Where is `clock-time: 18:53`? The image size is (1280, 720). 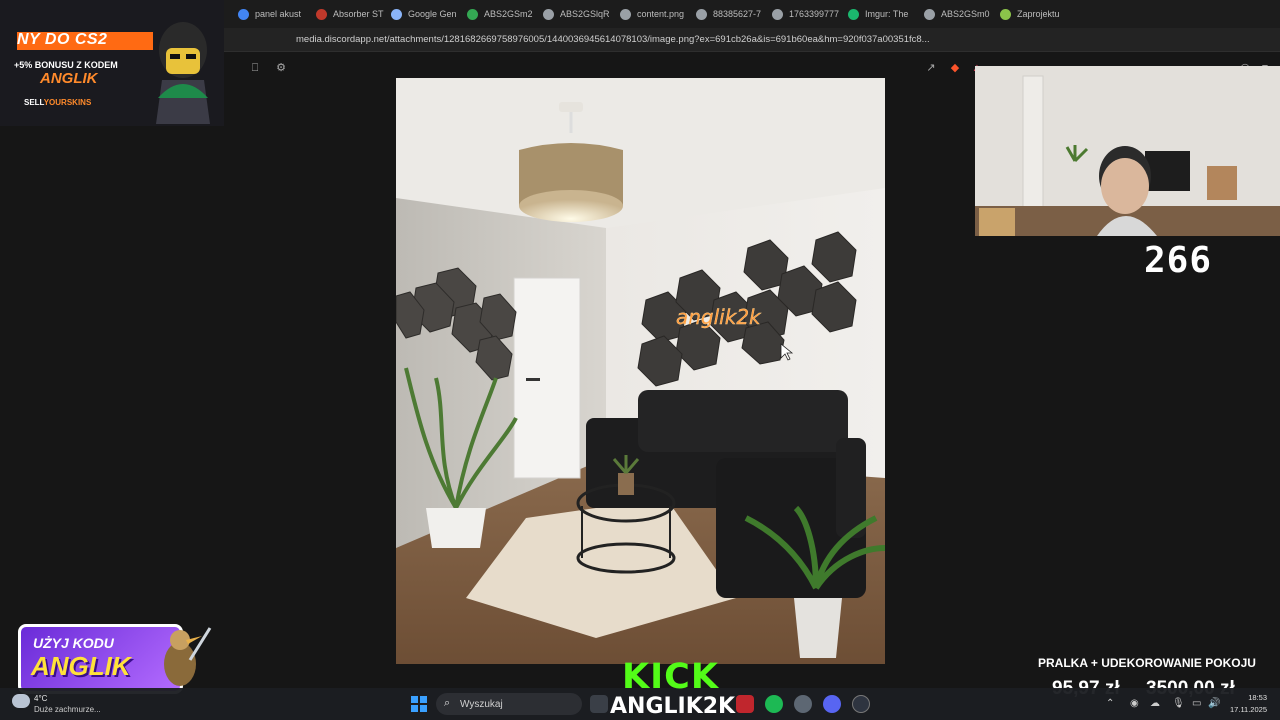 clock-time: 18:53 is located at coordinates (1248, 697).